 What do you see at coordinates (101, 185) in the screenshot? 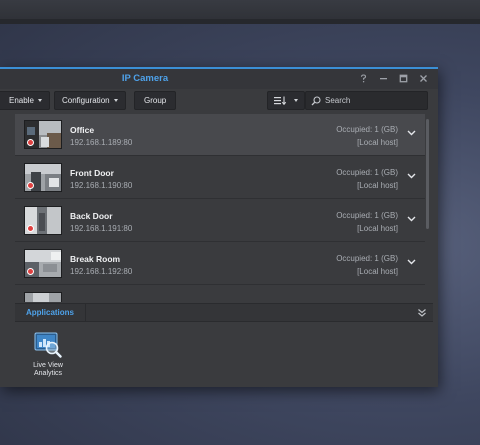
I see `camera-ip: 192.168.1.190:80` at bounding box center [101, 185].